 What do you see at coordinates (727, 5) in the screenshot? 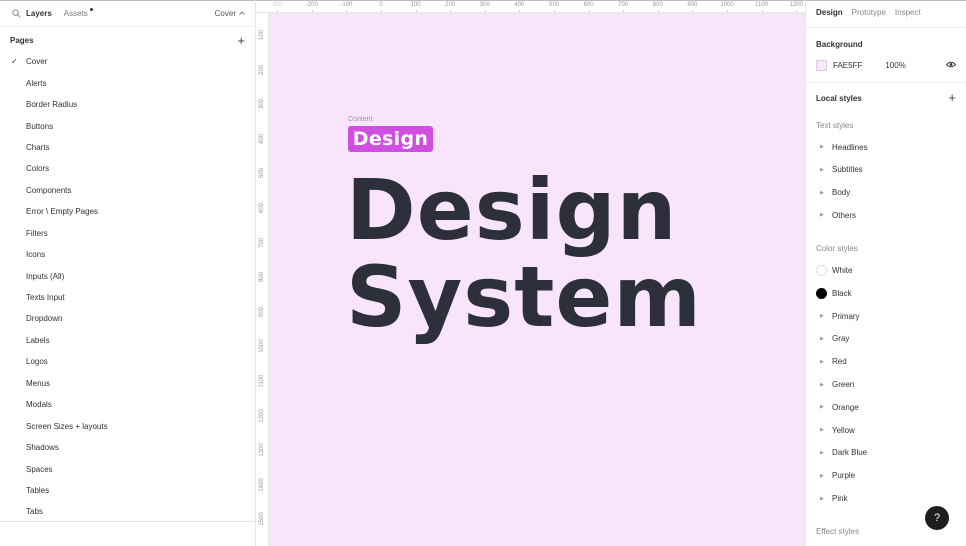
I see `ruler-tick-label: 1000` at bounding box center [727, 5].